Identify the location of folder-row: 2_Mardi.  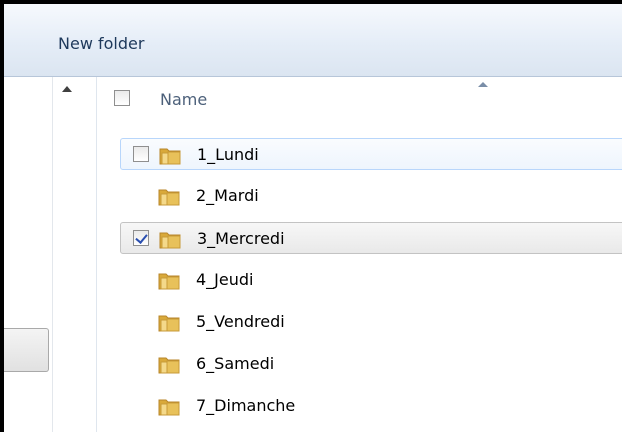
(371, 196).